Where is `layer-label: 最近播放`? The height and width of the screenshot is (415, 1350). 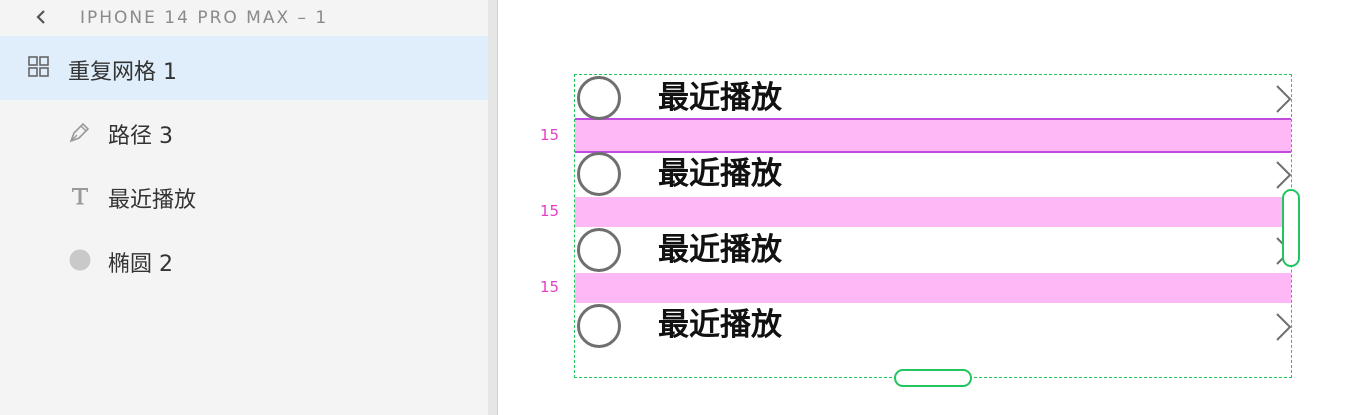 layer-label: 最近播放 is located at coordinates (152, 200).